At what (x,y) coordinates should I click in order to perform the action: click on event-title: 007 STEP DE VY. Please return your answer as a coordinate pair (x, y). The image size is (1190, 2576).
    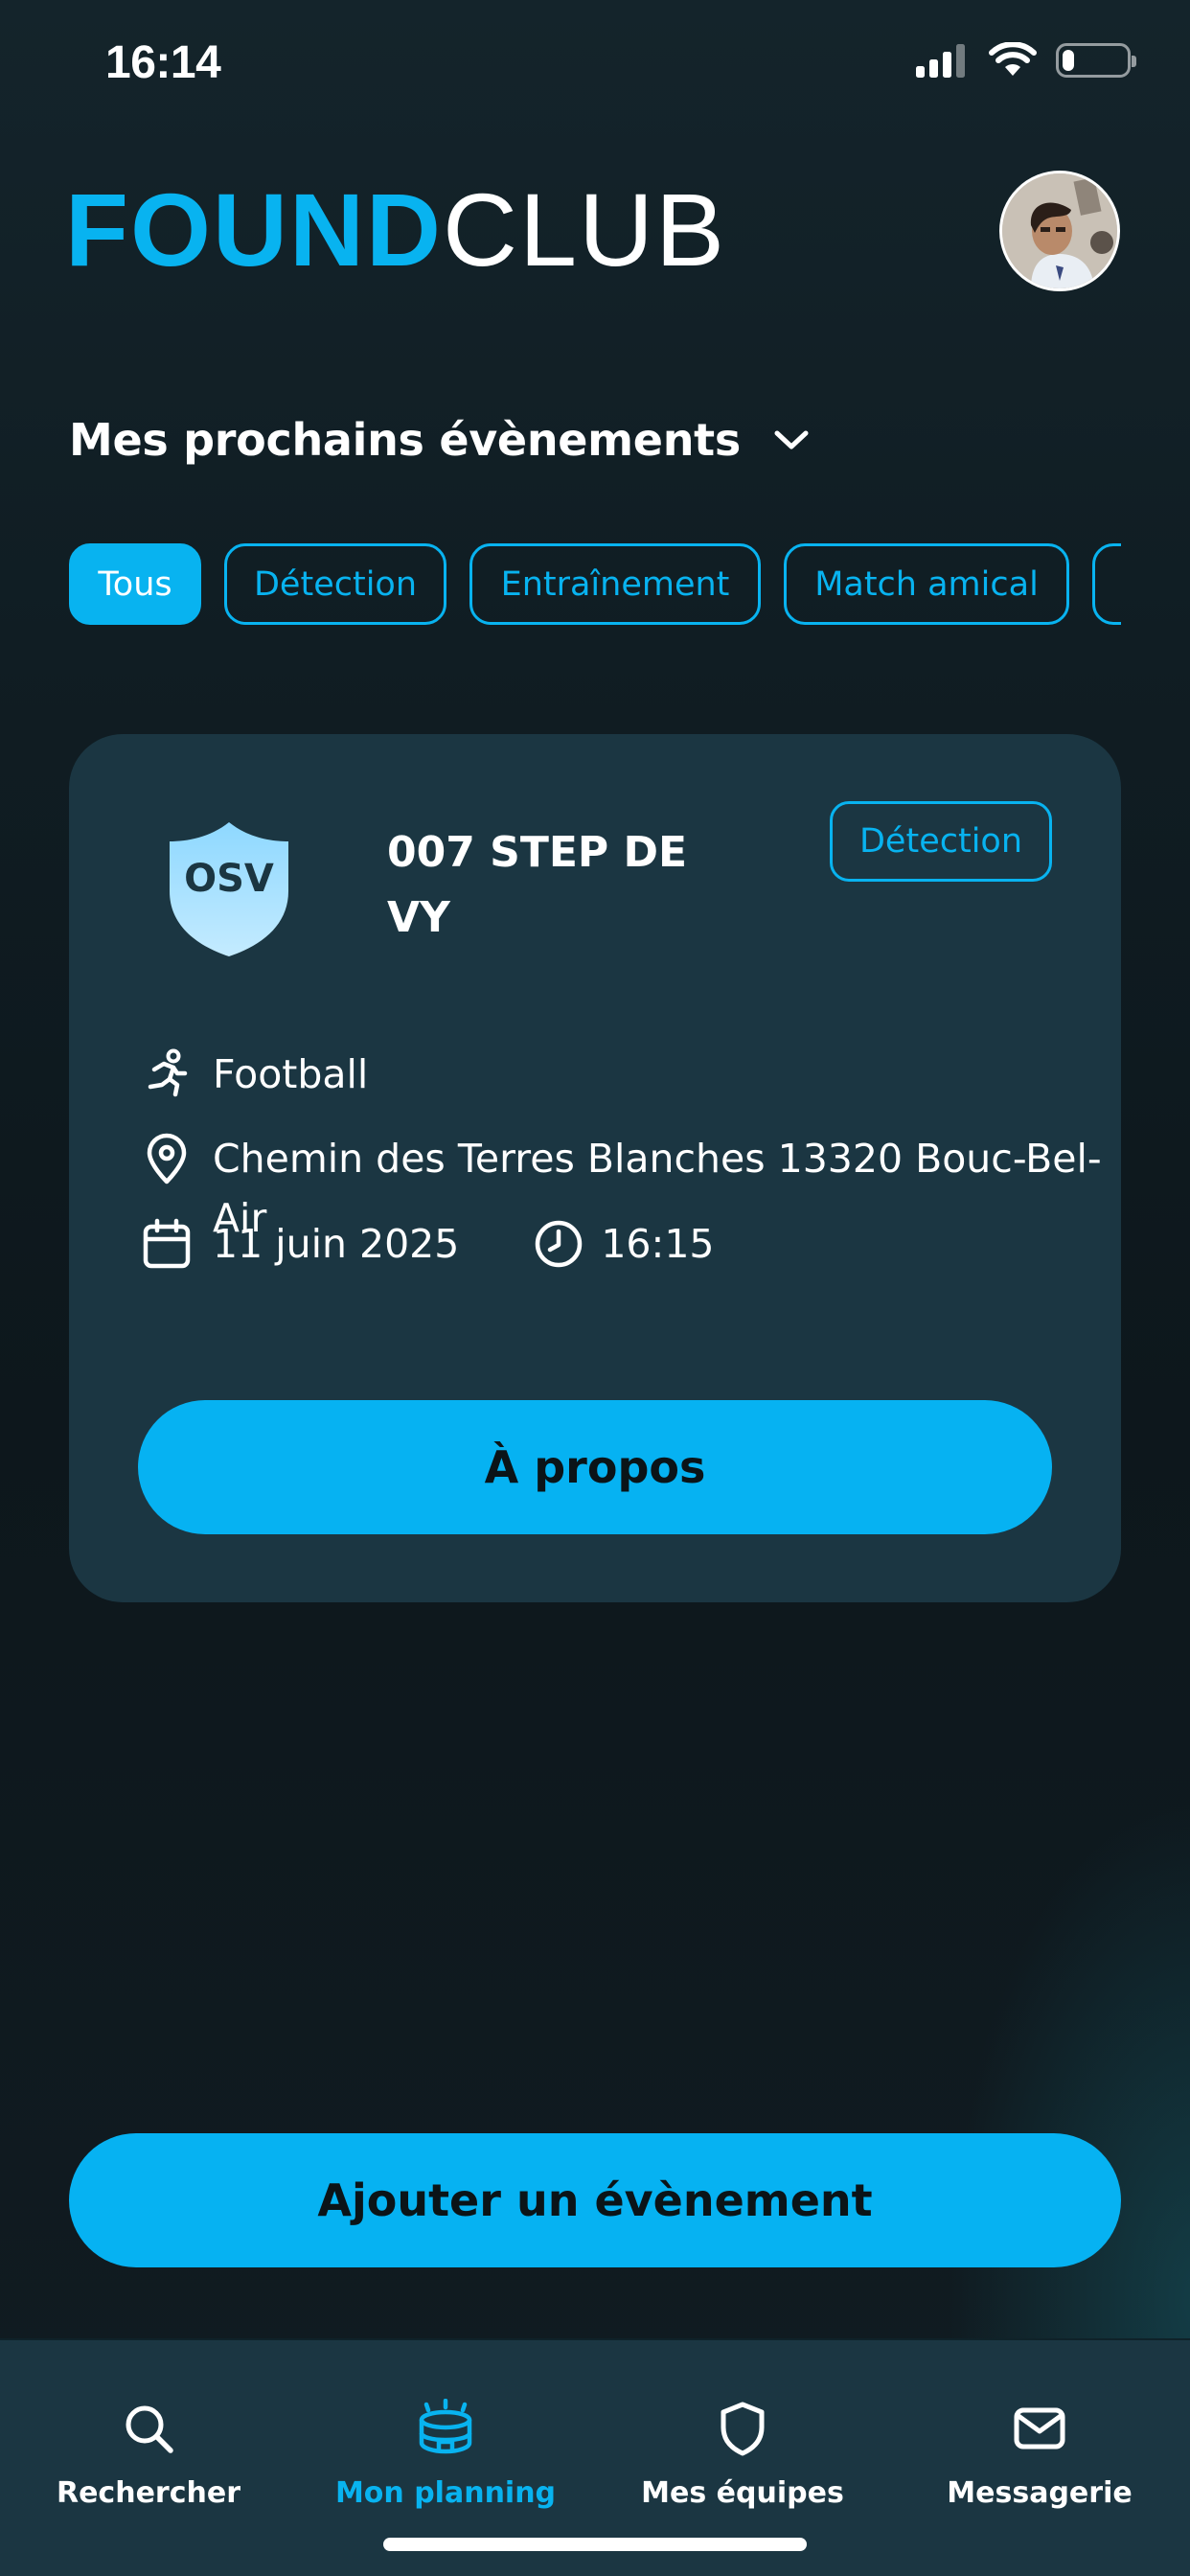
    Looking at the image, I should click on (538, 885).